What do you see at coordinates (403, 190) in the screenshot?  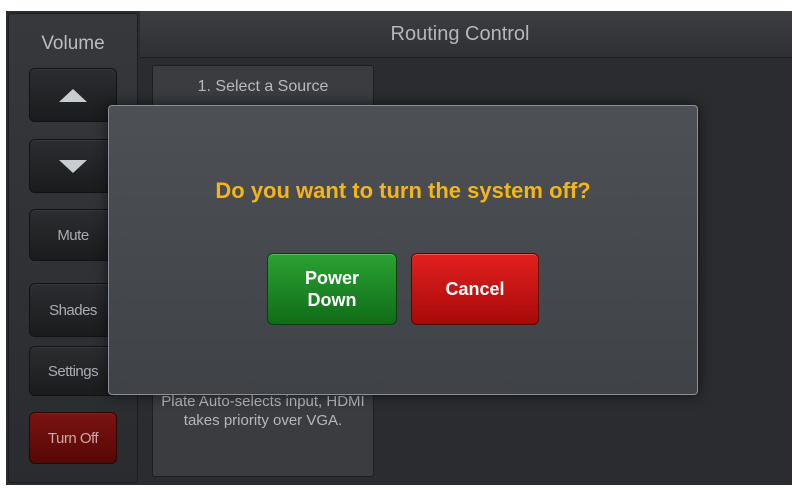 I see `dialog-question: Do you want to turn the system off?` at bounding box center [403, 190].